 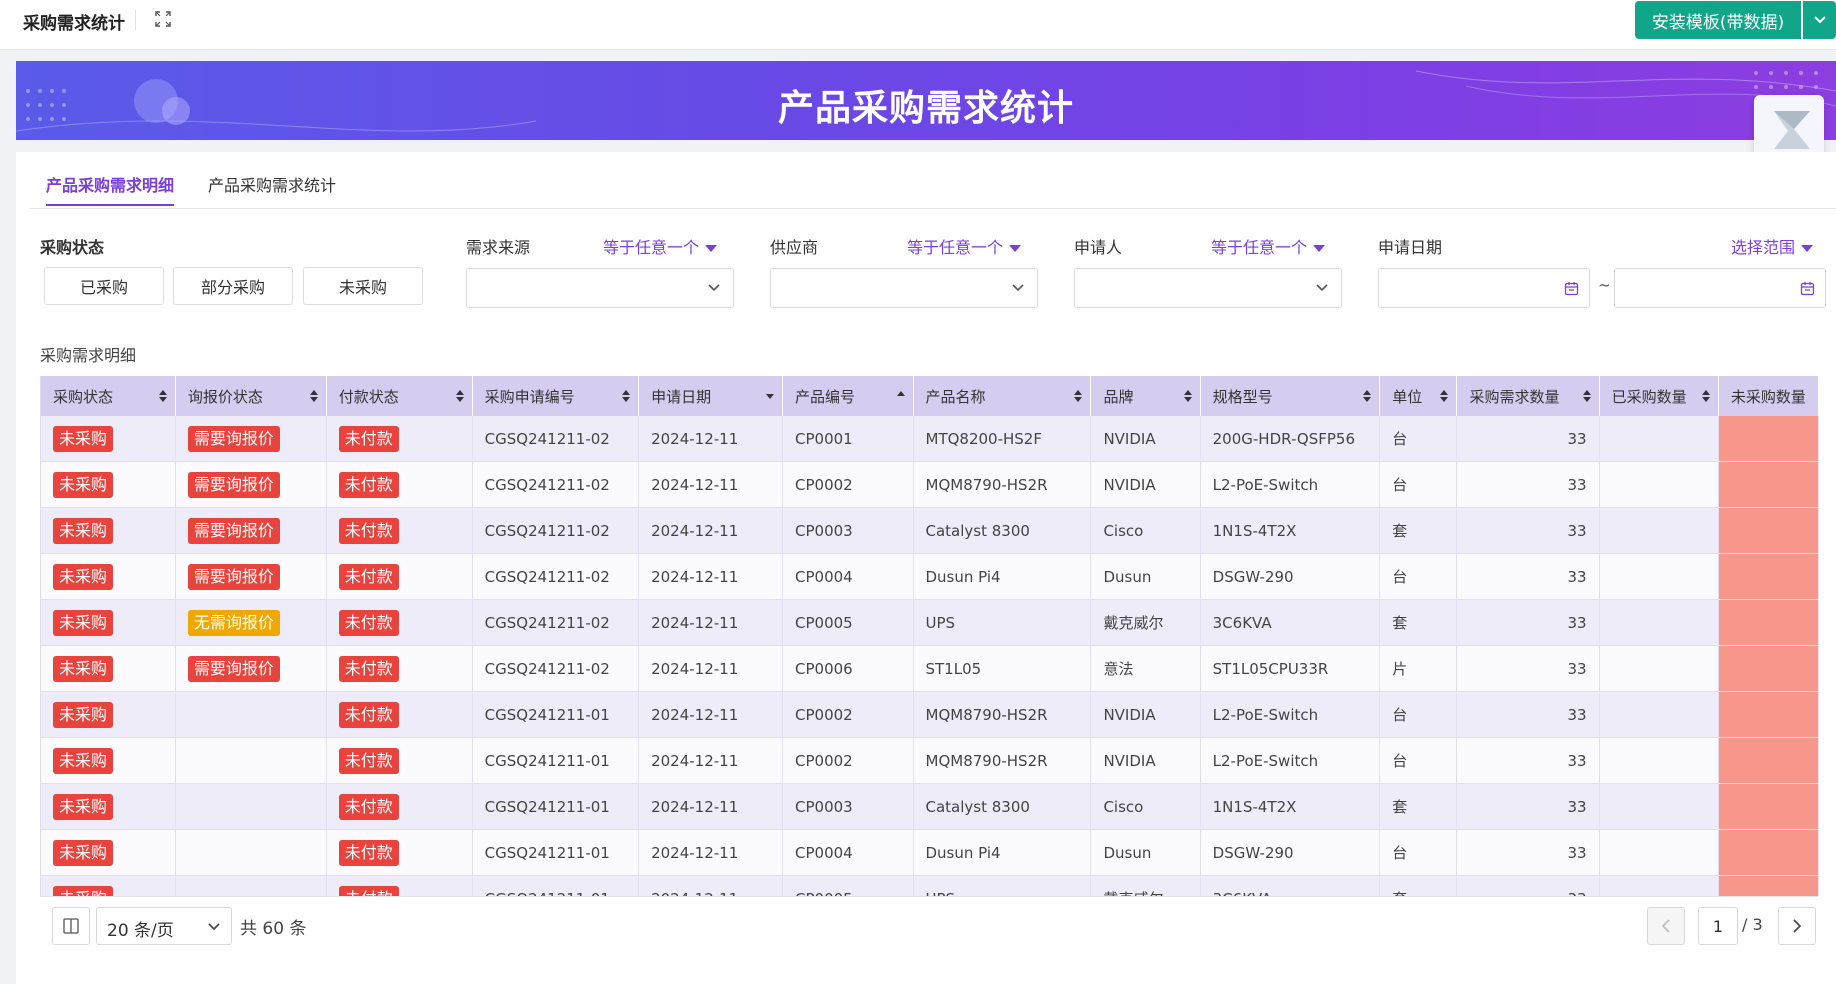 I want to click on column-settings-button, so click(x=71, y=926).